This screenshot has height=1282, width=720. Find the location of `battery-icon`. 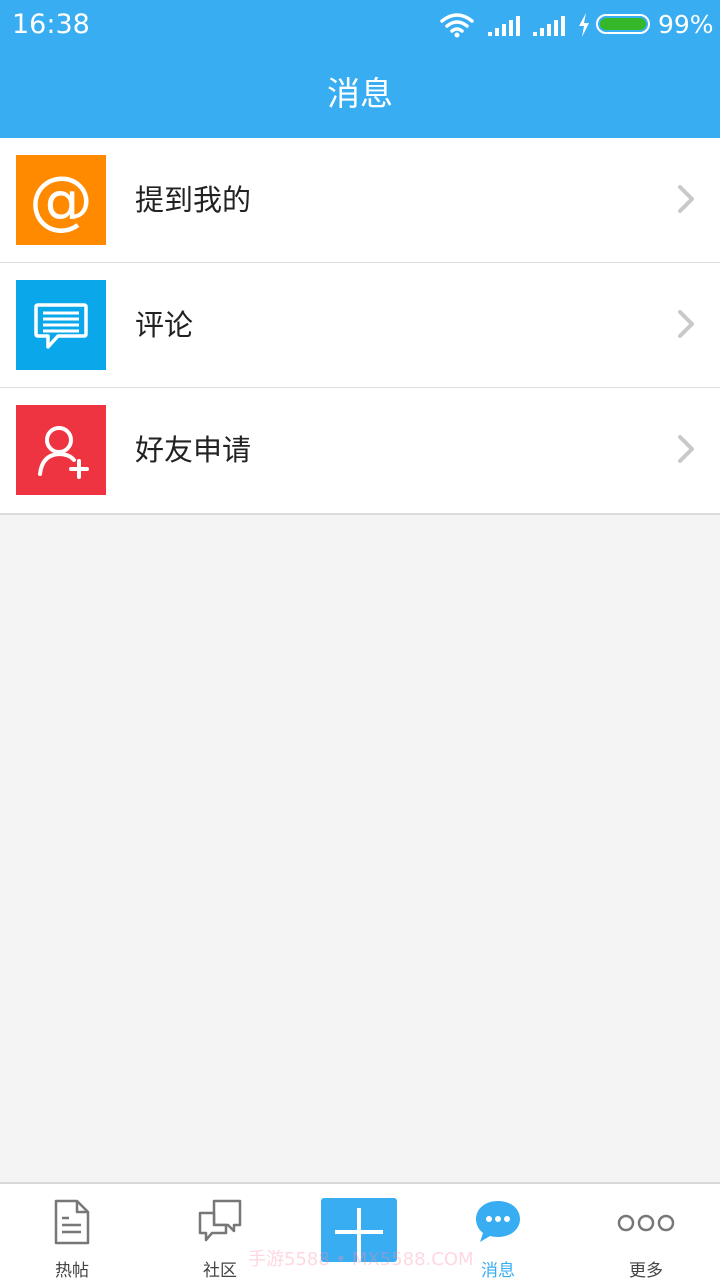

battery-icon is located at coordinates (623, 24).